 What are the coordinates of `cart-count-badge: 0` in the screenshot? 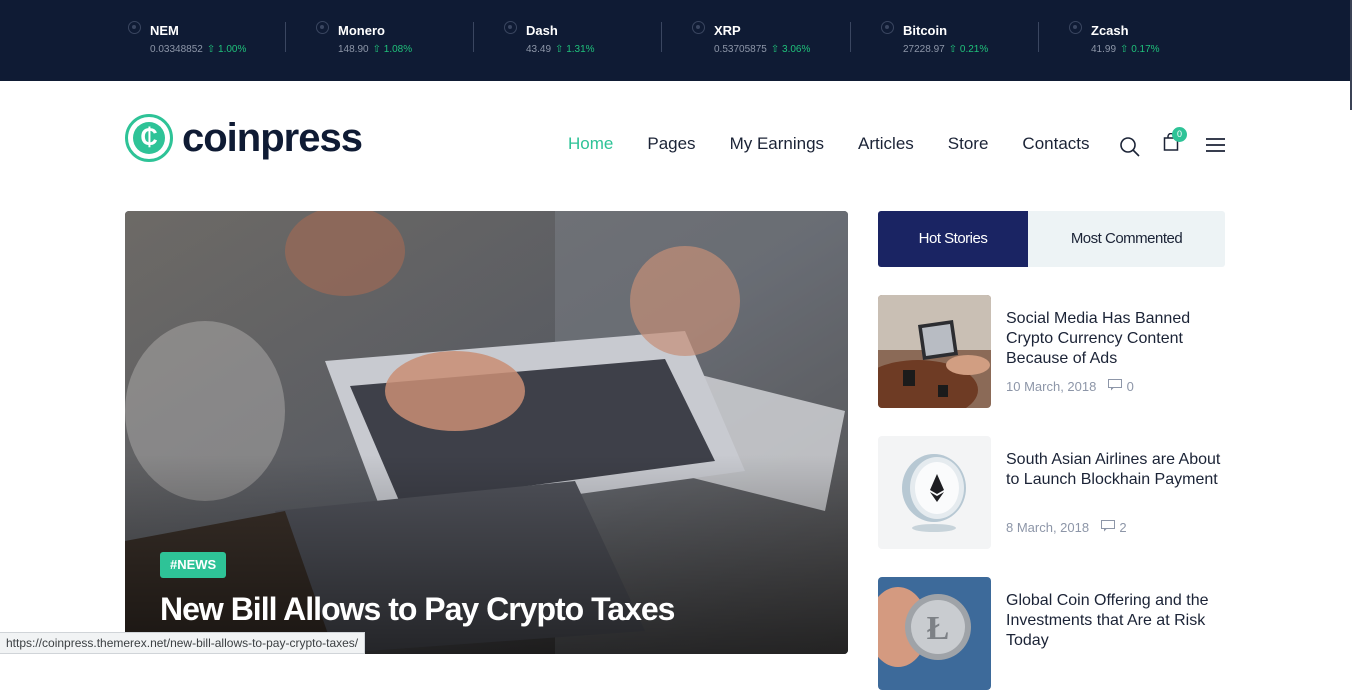 It's located at (1179, 134).